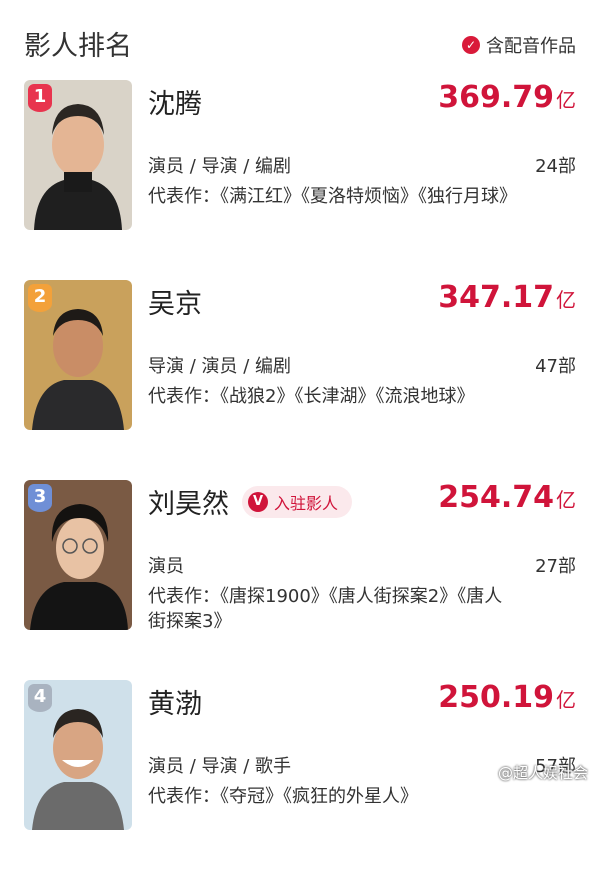 This screenshot has height=880, width=600. What do you see at coordinates (332, 196) in the screenshot?
I see `representative-works: 代表作：《满江红》《夏洛特烦恼》《独行月球》` at bounding box center [332, 196].